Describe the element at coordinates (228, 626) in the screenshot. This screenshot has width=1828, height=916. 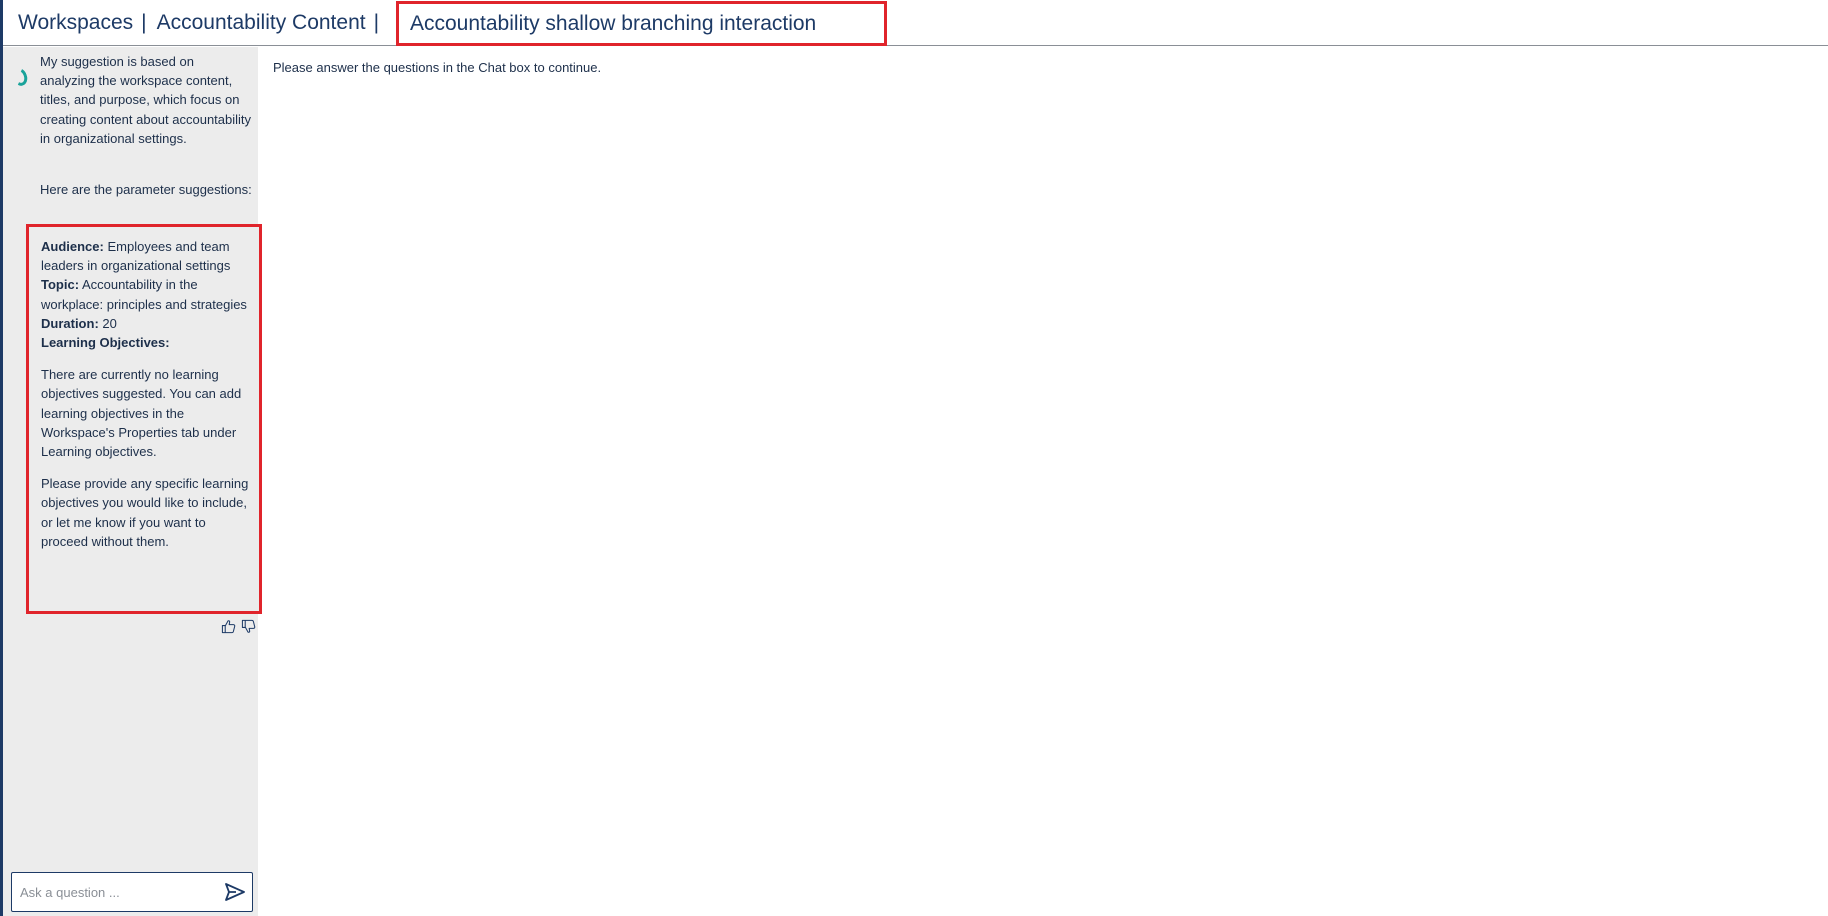
I see `thumbs-up-icon` at that location.